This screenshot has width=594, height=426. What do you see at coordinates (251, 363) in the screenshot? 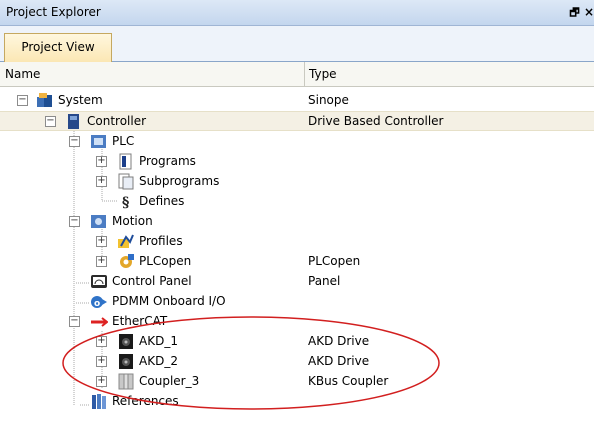
I see `highlight-ellipse` at bounding box center [251, 363].